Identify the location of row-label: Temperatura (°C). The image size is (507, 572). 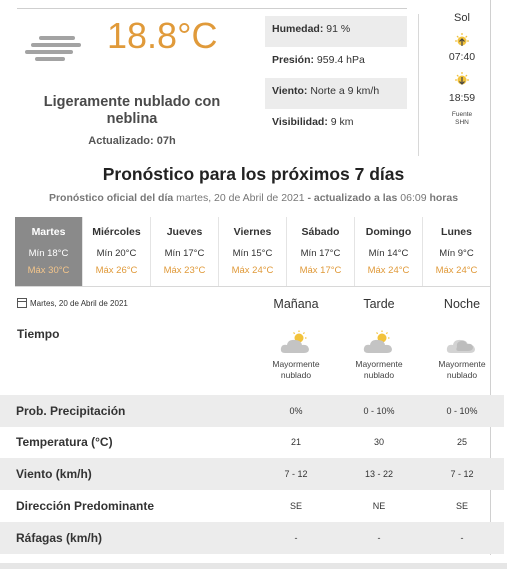
(64, 442).